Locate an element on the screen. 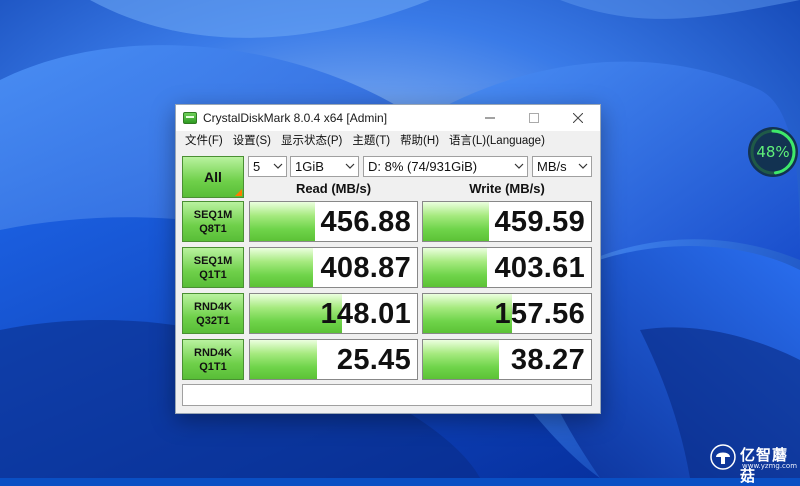  menu-theme: 主题(T) is located at coordinates (371, 141).